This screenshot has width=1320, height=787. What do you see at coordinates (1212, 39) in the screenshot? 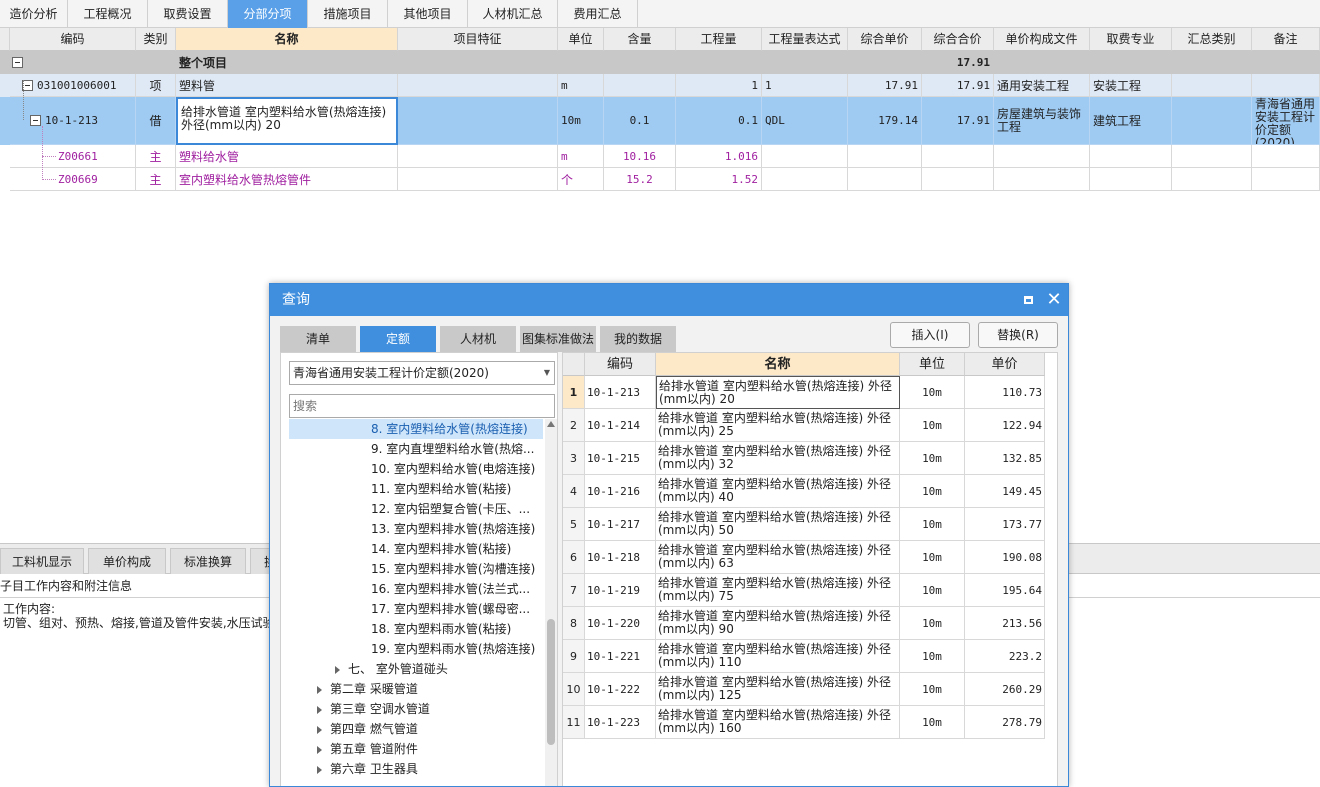
I see `col-header-summary-category: 汇总类别` at bounding box center [1212, 39].